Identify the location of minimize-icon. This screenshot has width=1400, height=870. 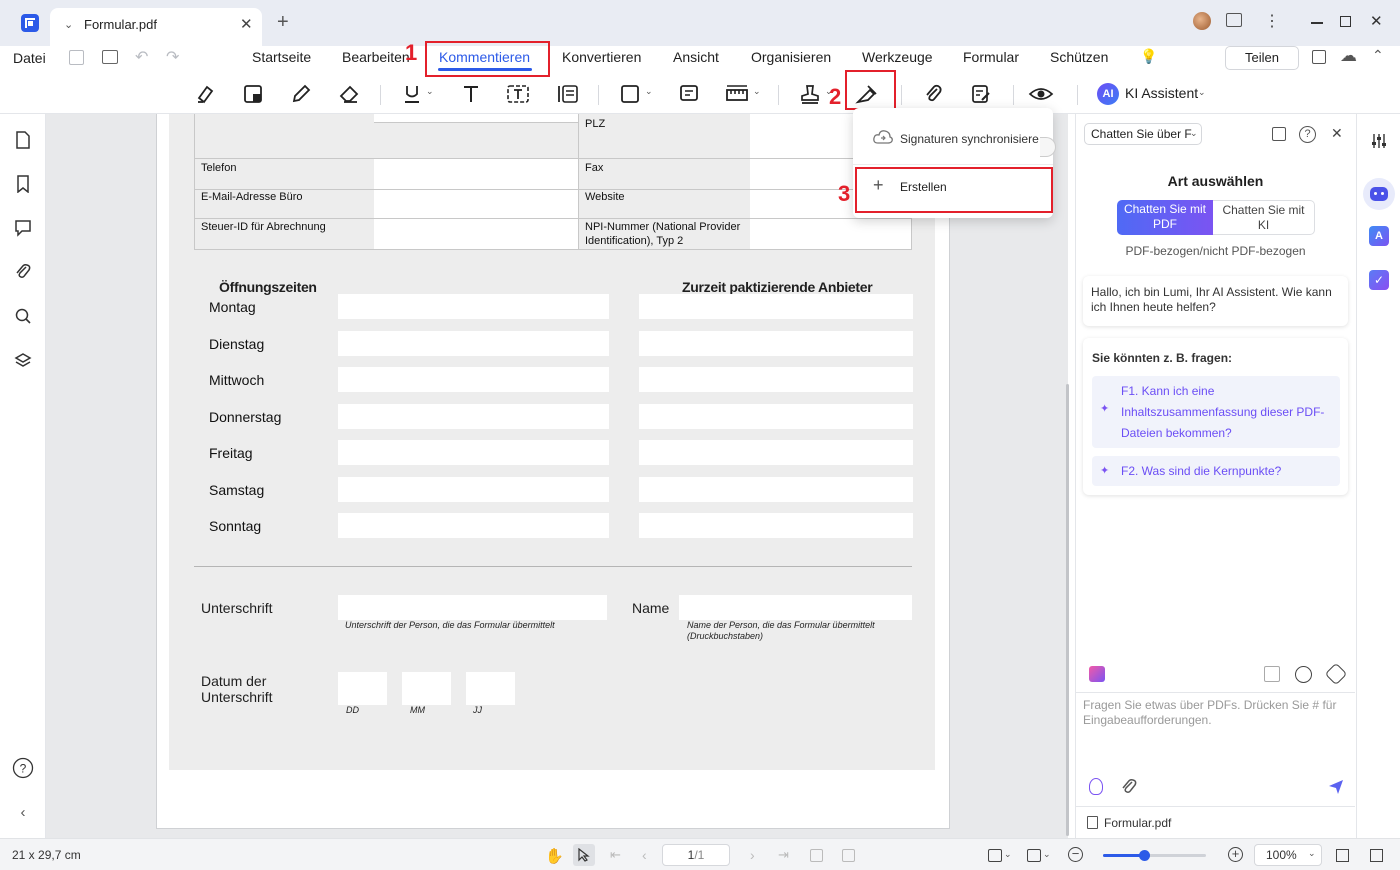
(1317, 23).